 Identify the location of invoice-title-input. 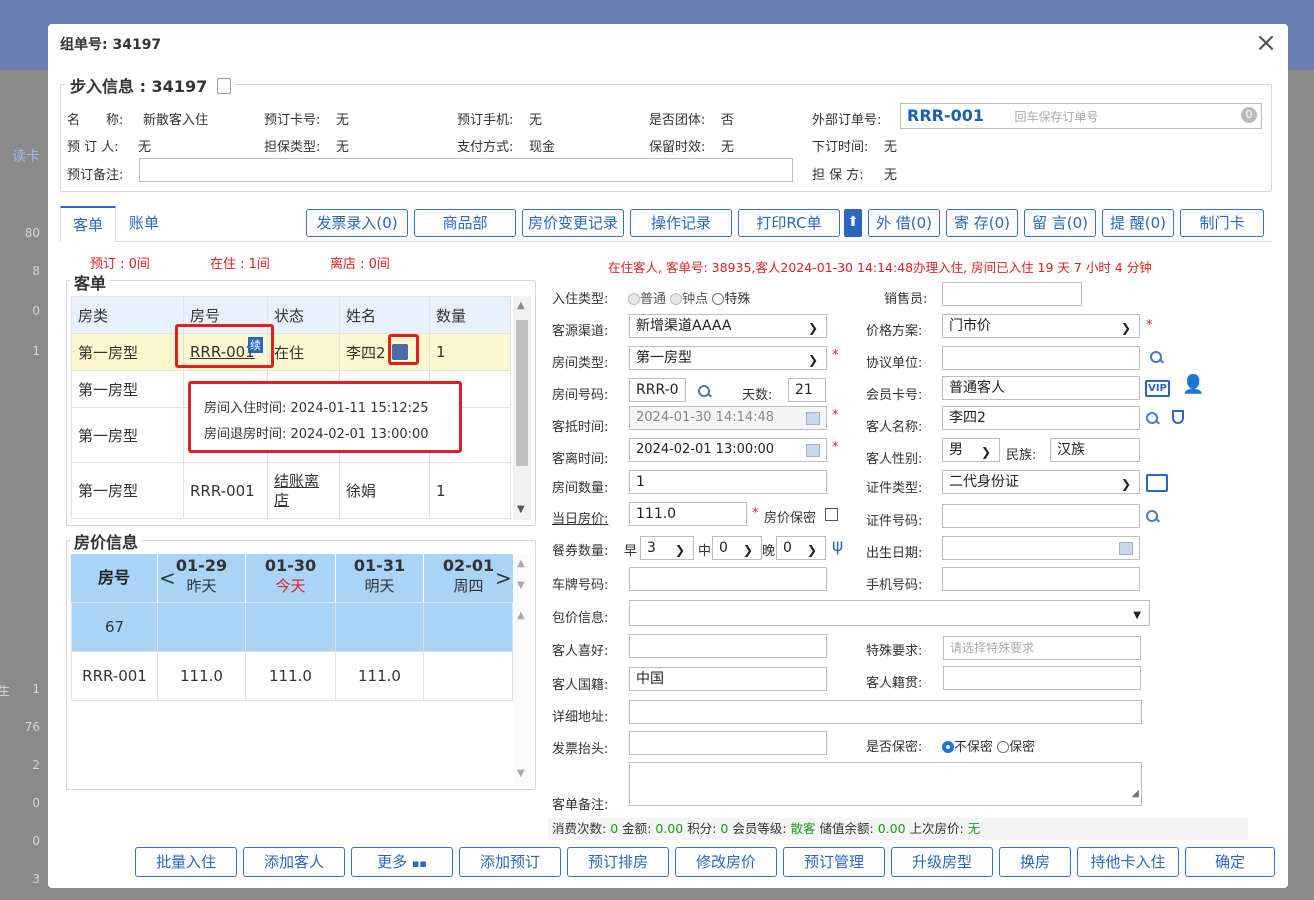
(728, 743).